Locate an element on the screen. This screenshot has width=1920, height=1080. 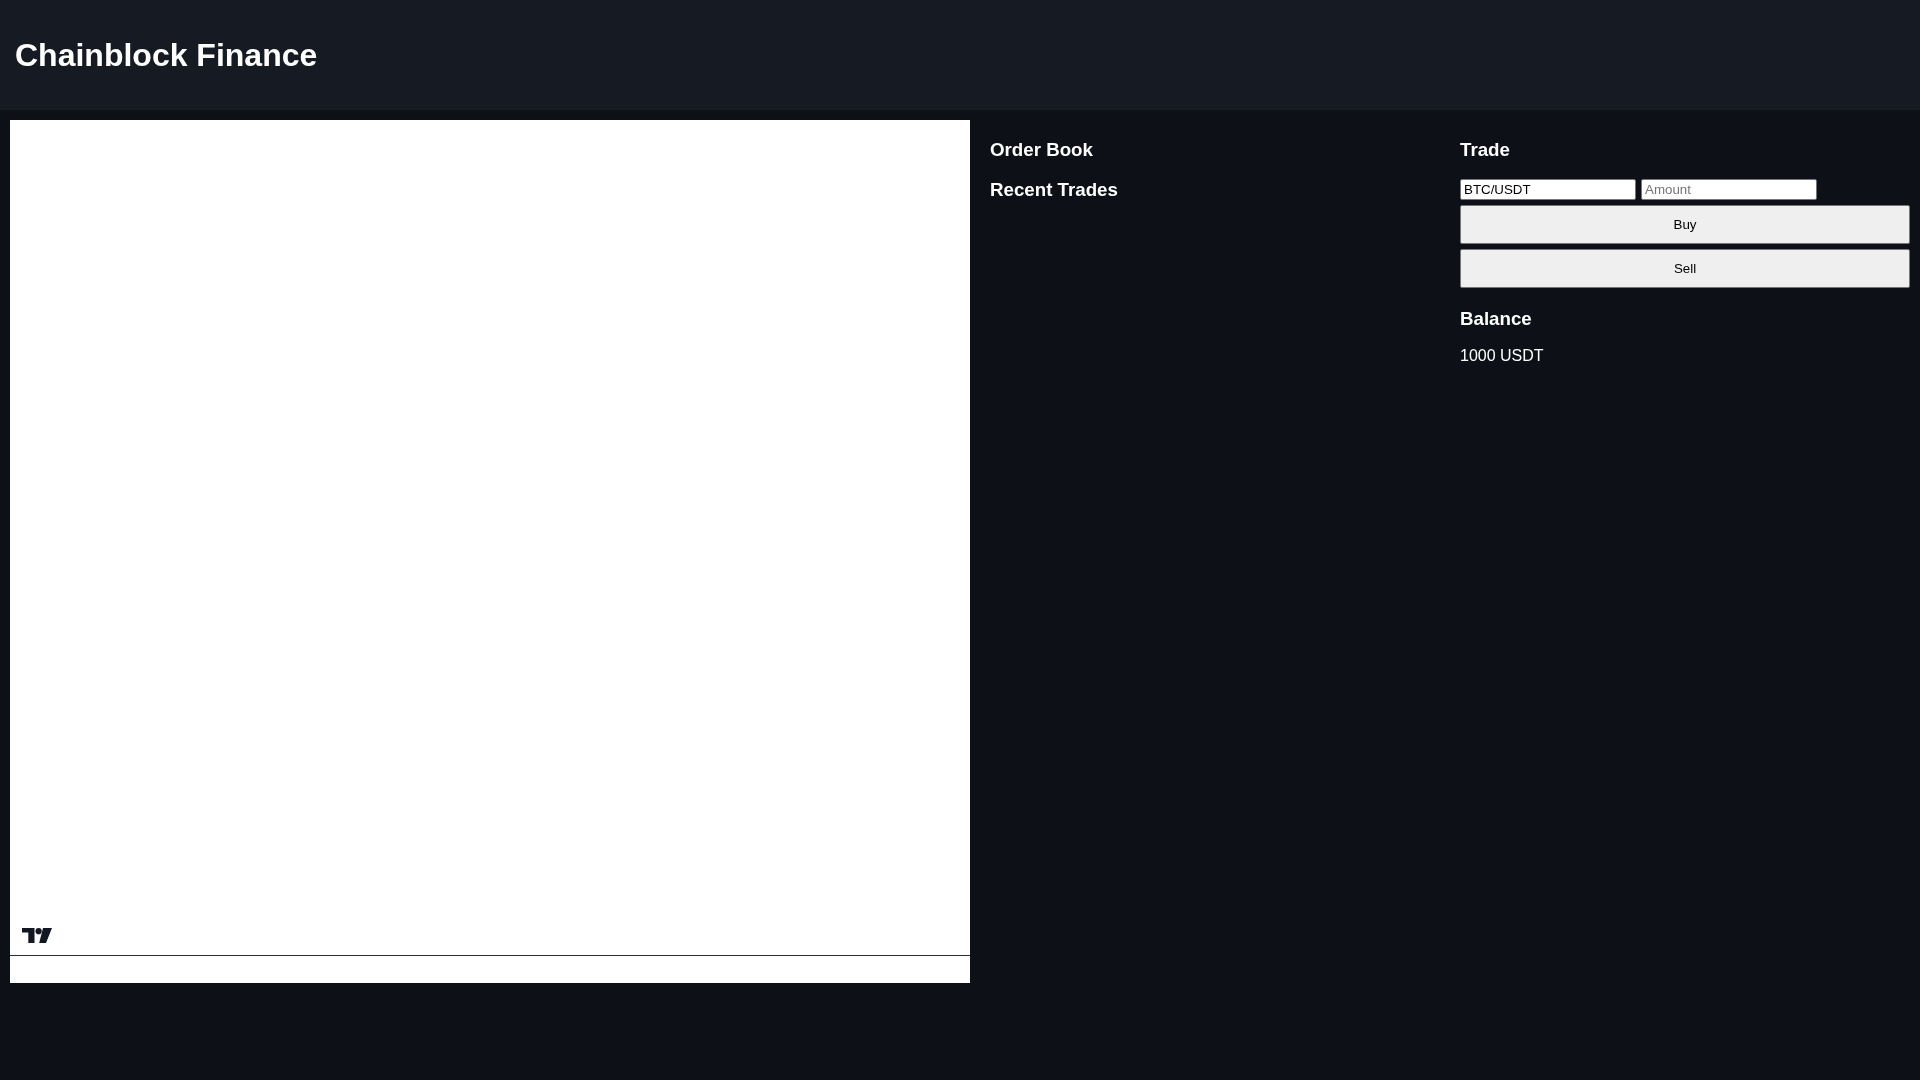
section-heading: Recent Trades is located at coordinates (1054, 189).